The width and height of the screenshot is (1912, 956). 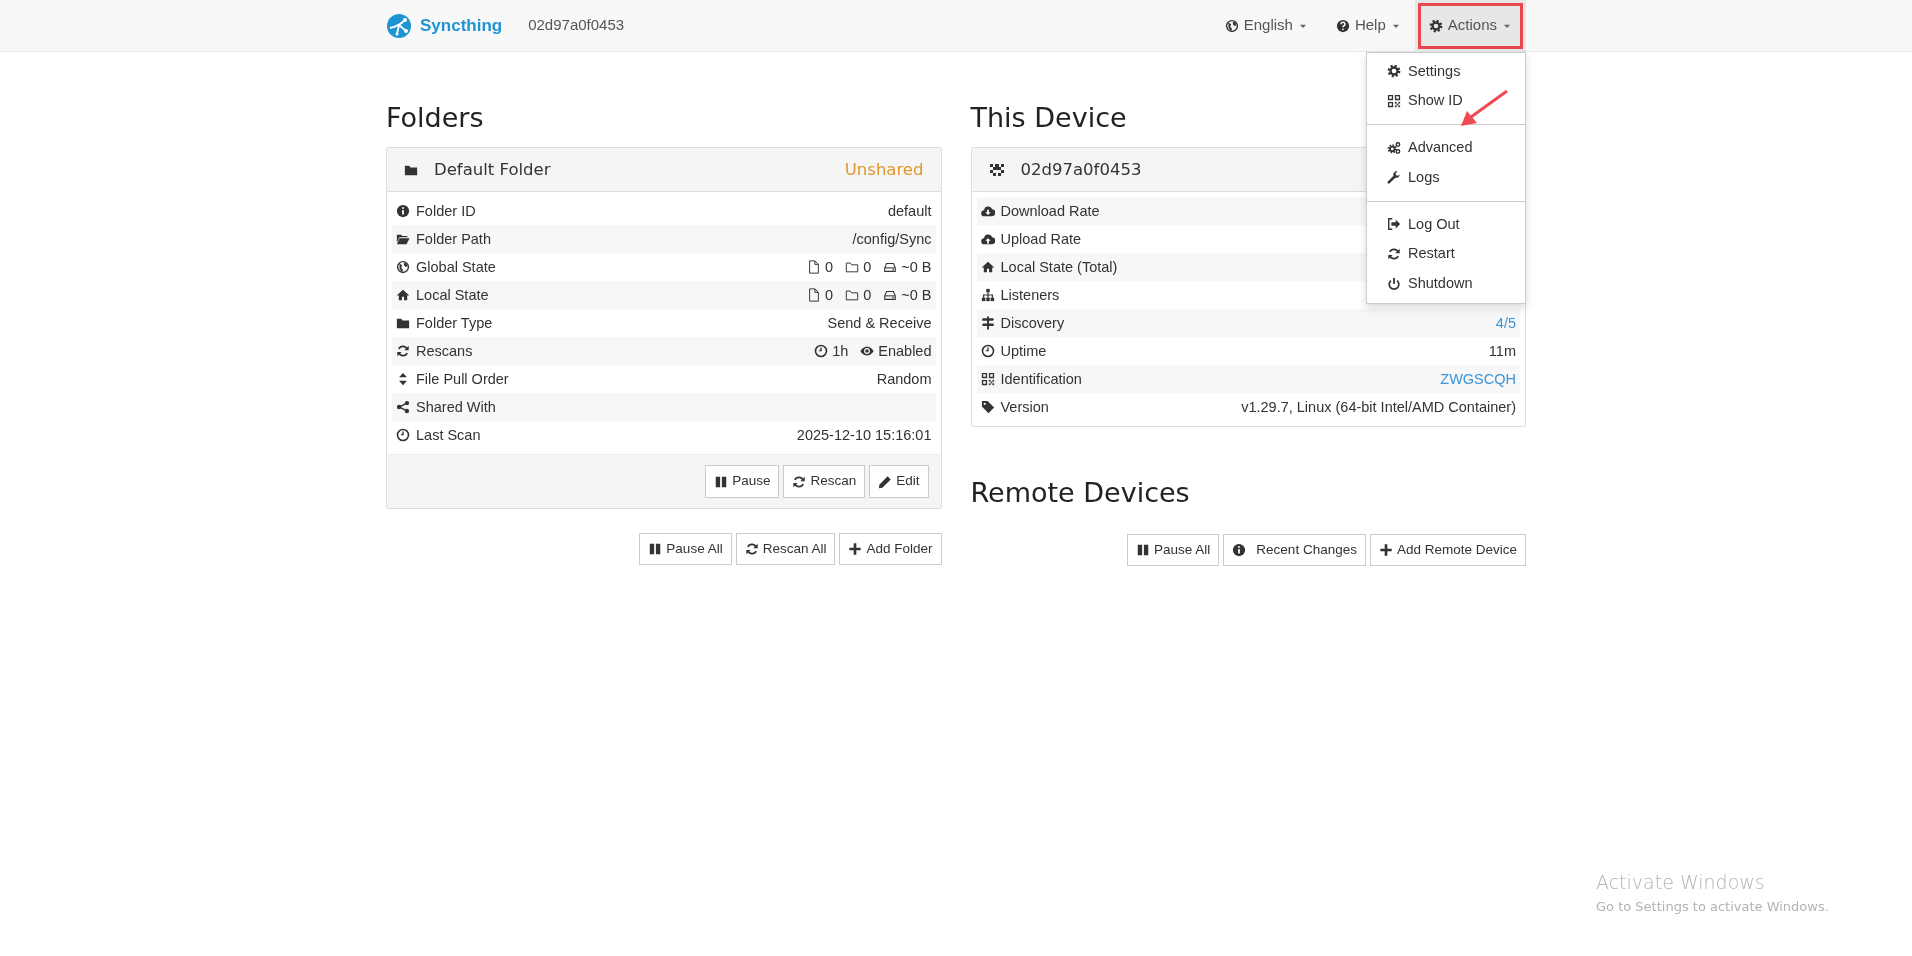 I want to click on panel-button: Edit, so click(x=899, y=481).